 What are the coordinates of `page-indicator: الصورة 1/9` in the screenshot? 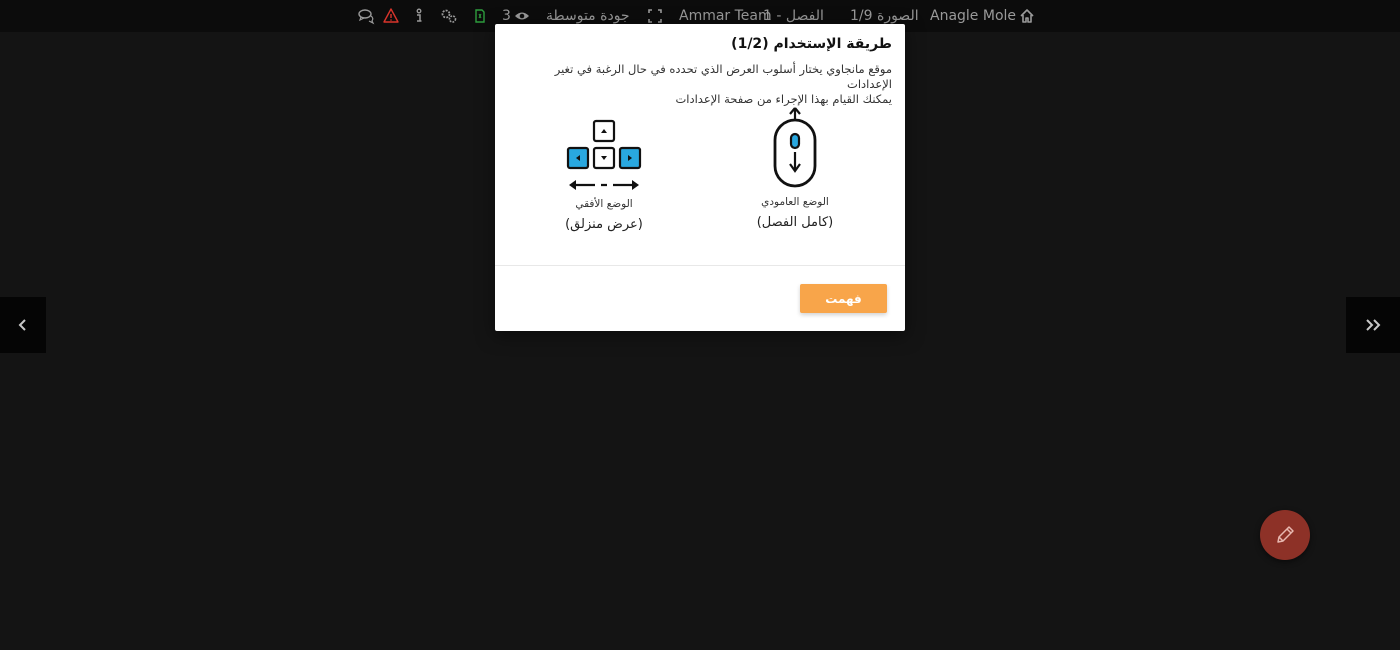 It's located at (884, 16).